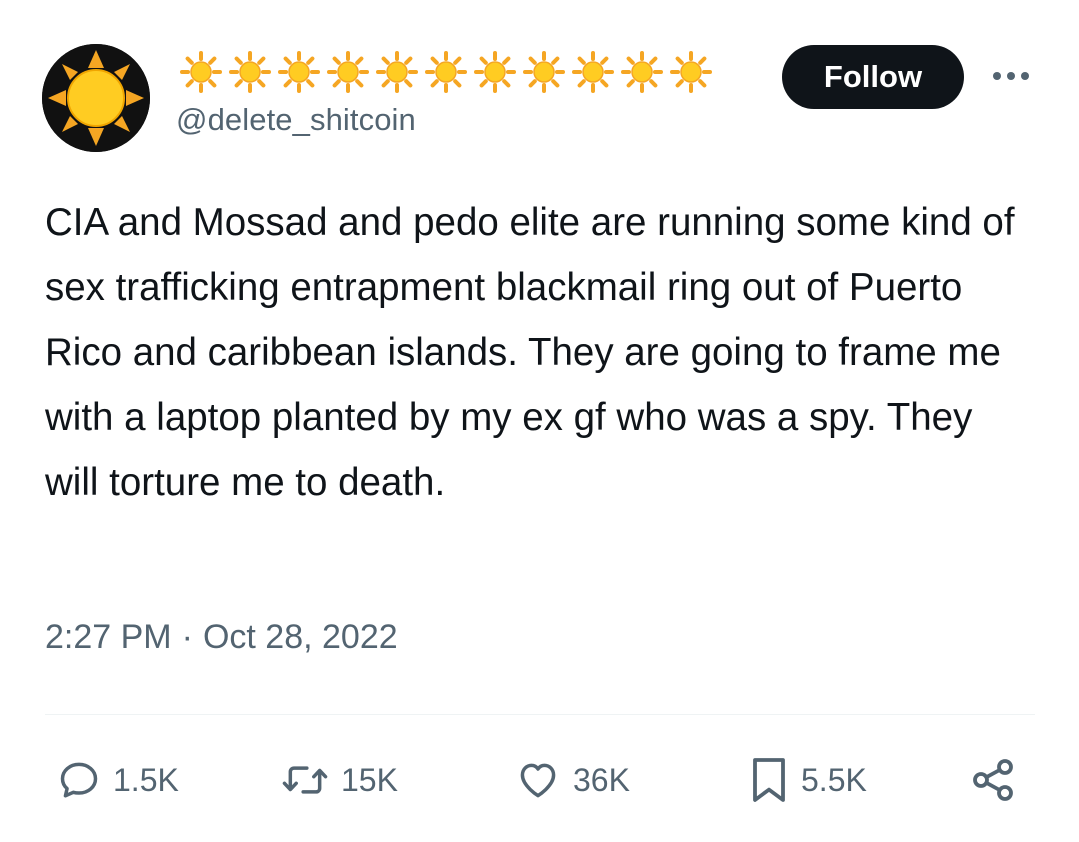 The height and width of the screenshot is (842, 1079). I want to click on like-count: 36K, so click(601, 779).